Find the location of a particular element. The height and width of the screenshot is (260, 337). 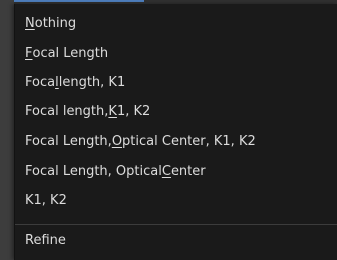

menu-item-focal-length-k1-k2: Focal length, K 1, K2 is located at coordinates (176, 111).